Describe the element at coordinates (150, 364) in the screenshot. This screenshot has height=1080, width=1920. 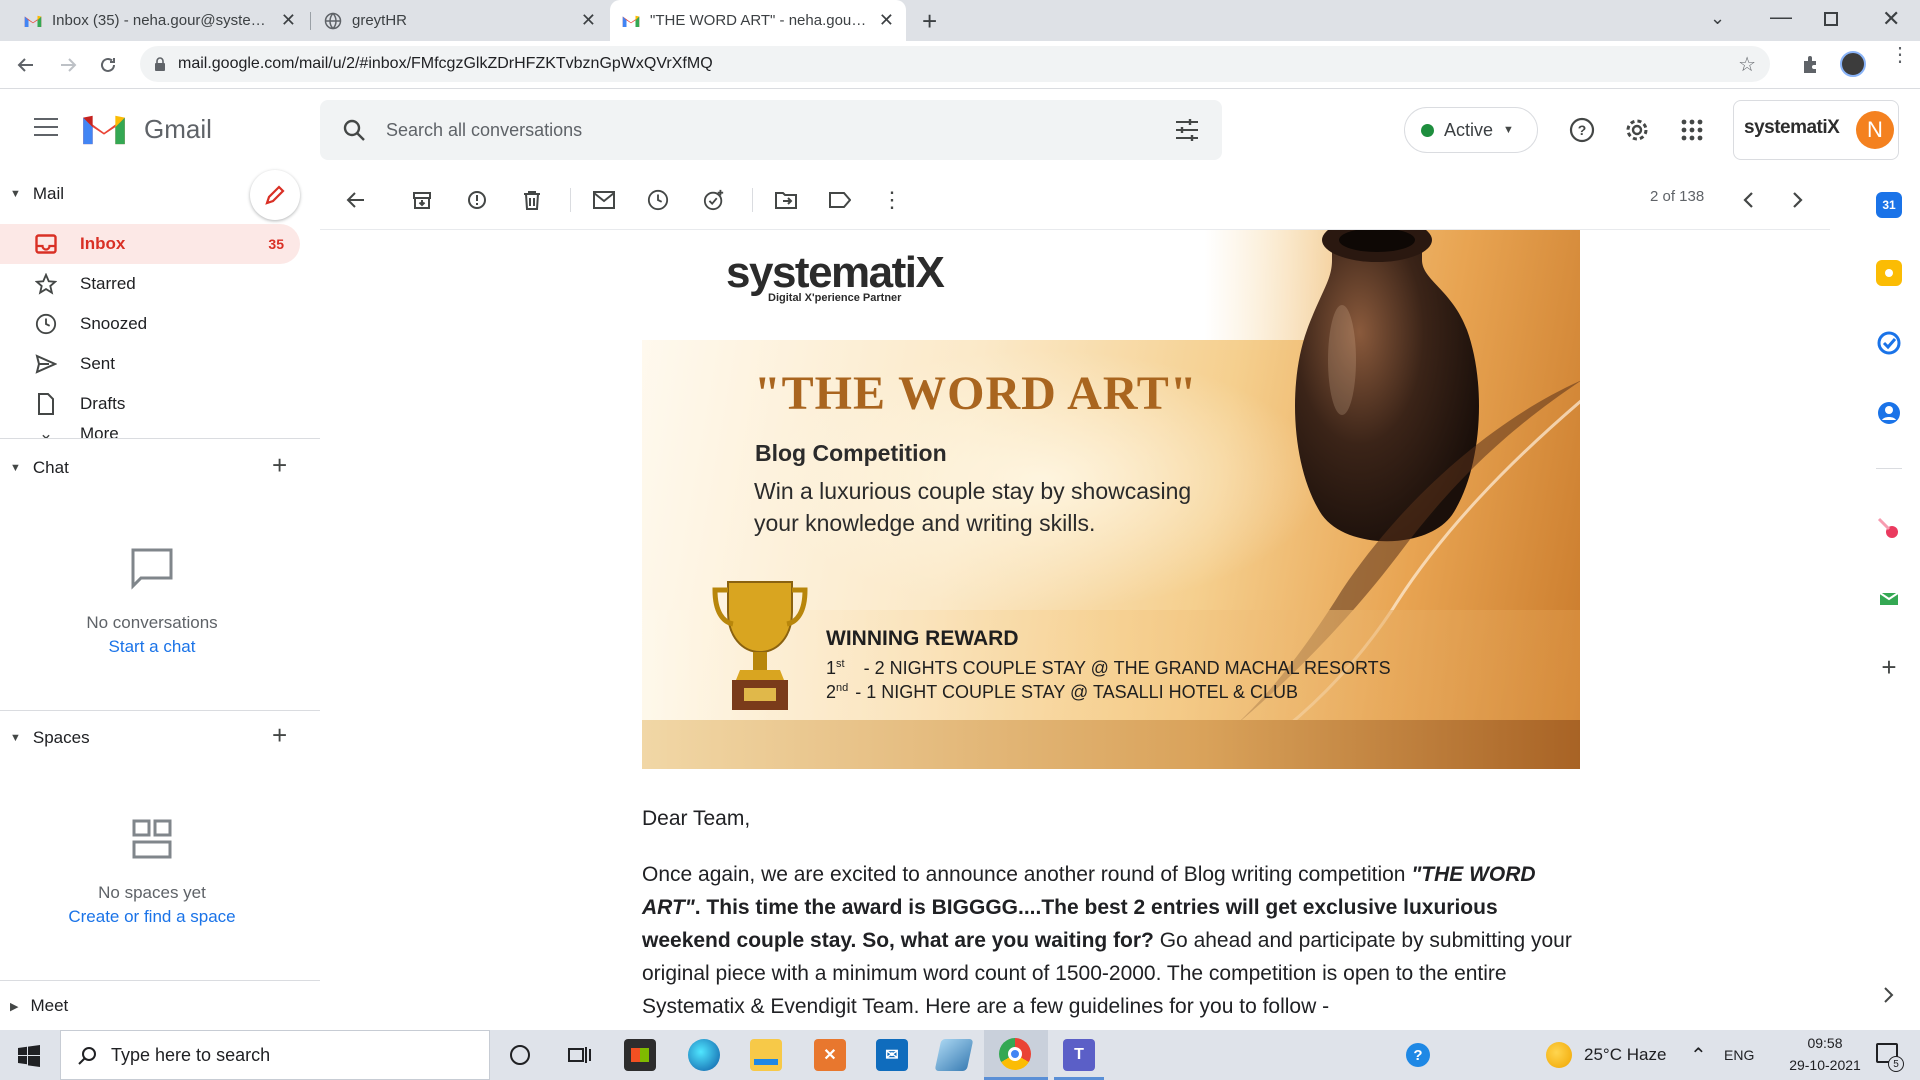
I see `sidebar-item-sent: Sent` at that location.